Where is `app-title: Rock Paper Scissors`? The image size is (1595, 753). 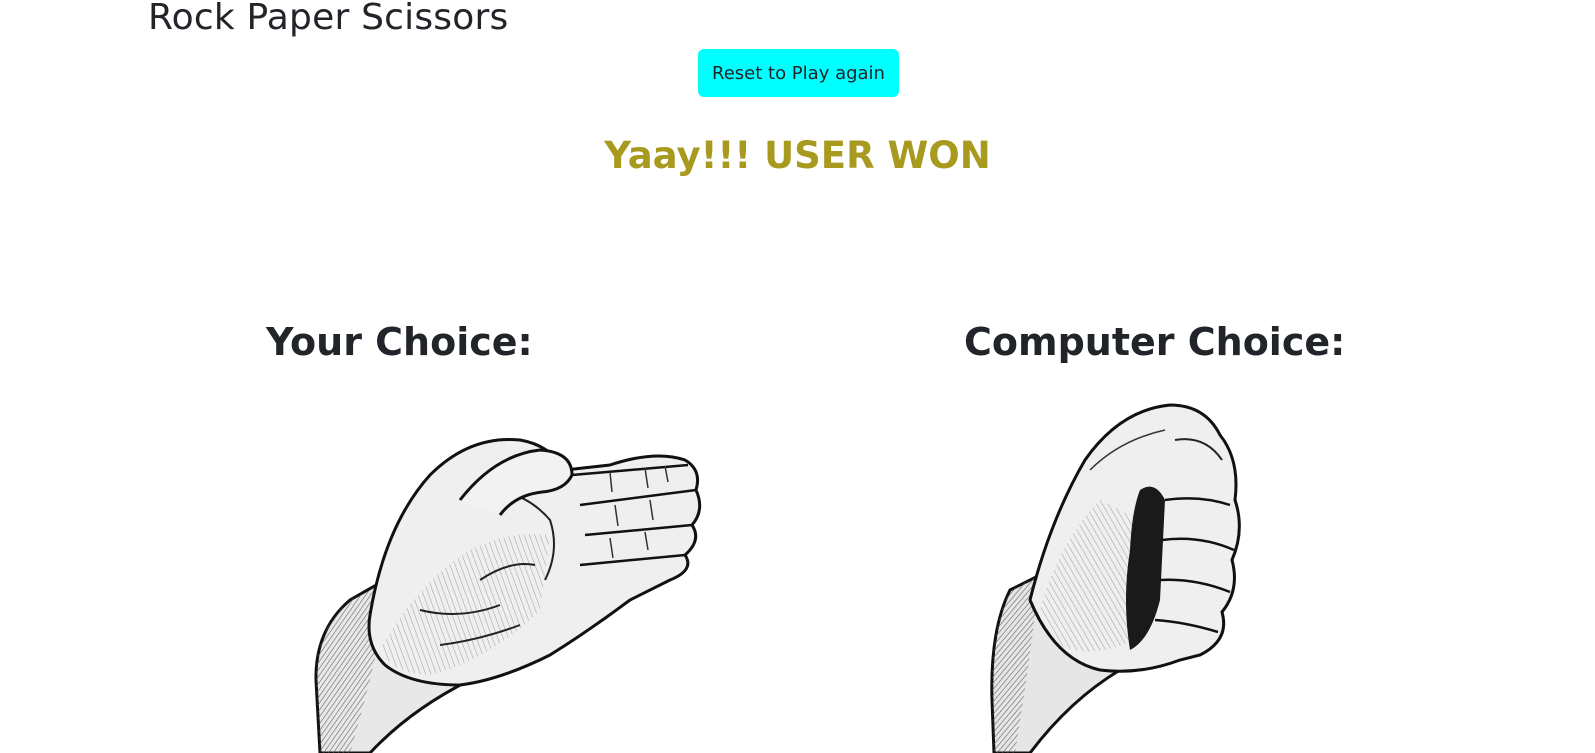
app-title: Rock Paper Scissors is located at coordinates (328, 19).